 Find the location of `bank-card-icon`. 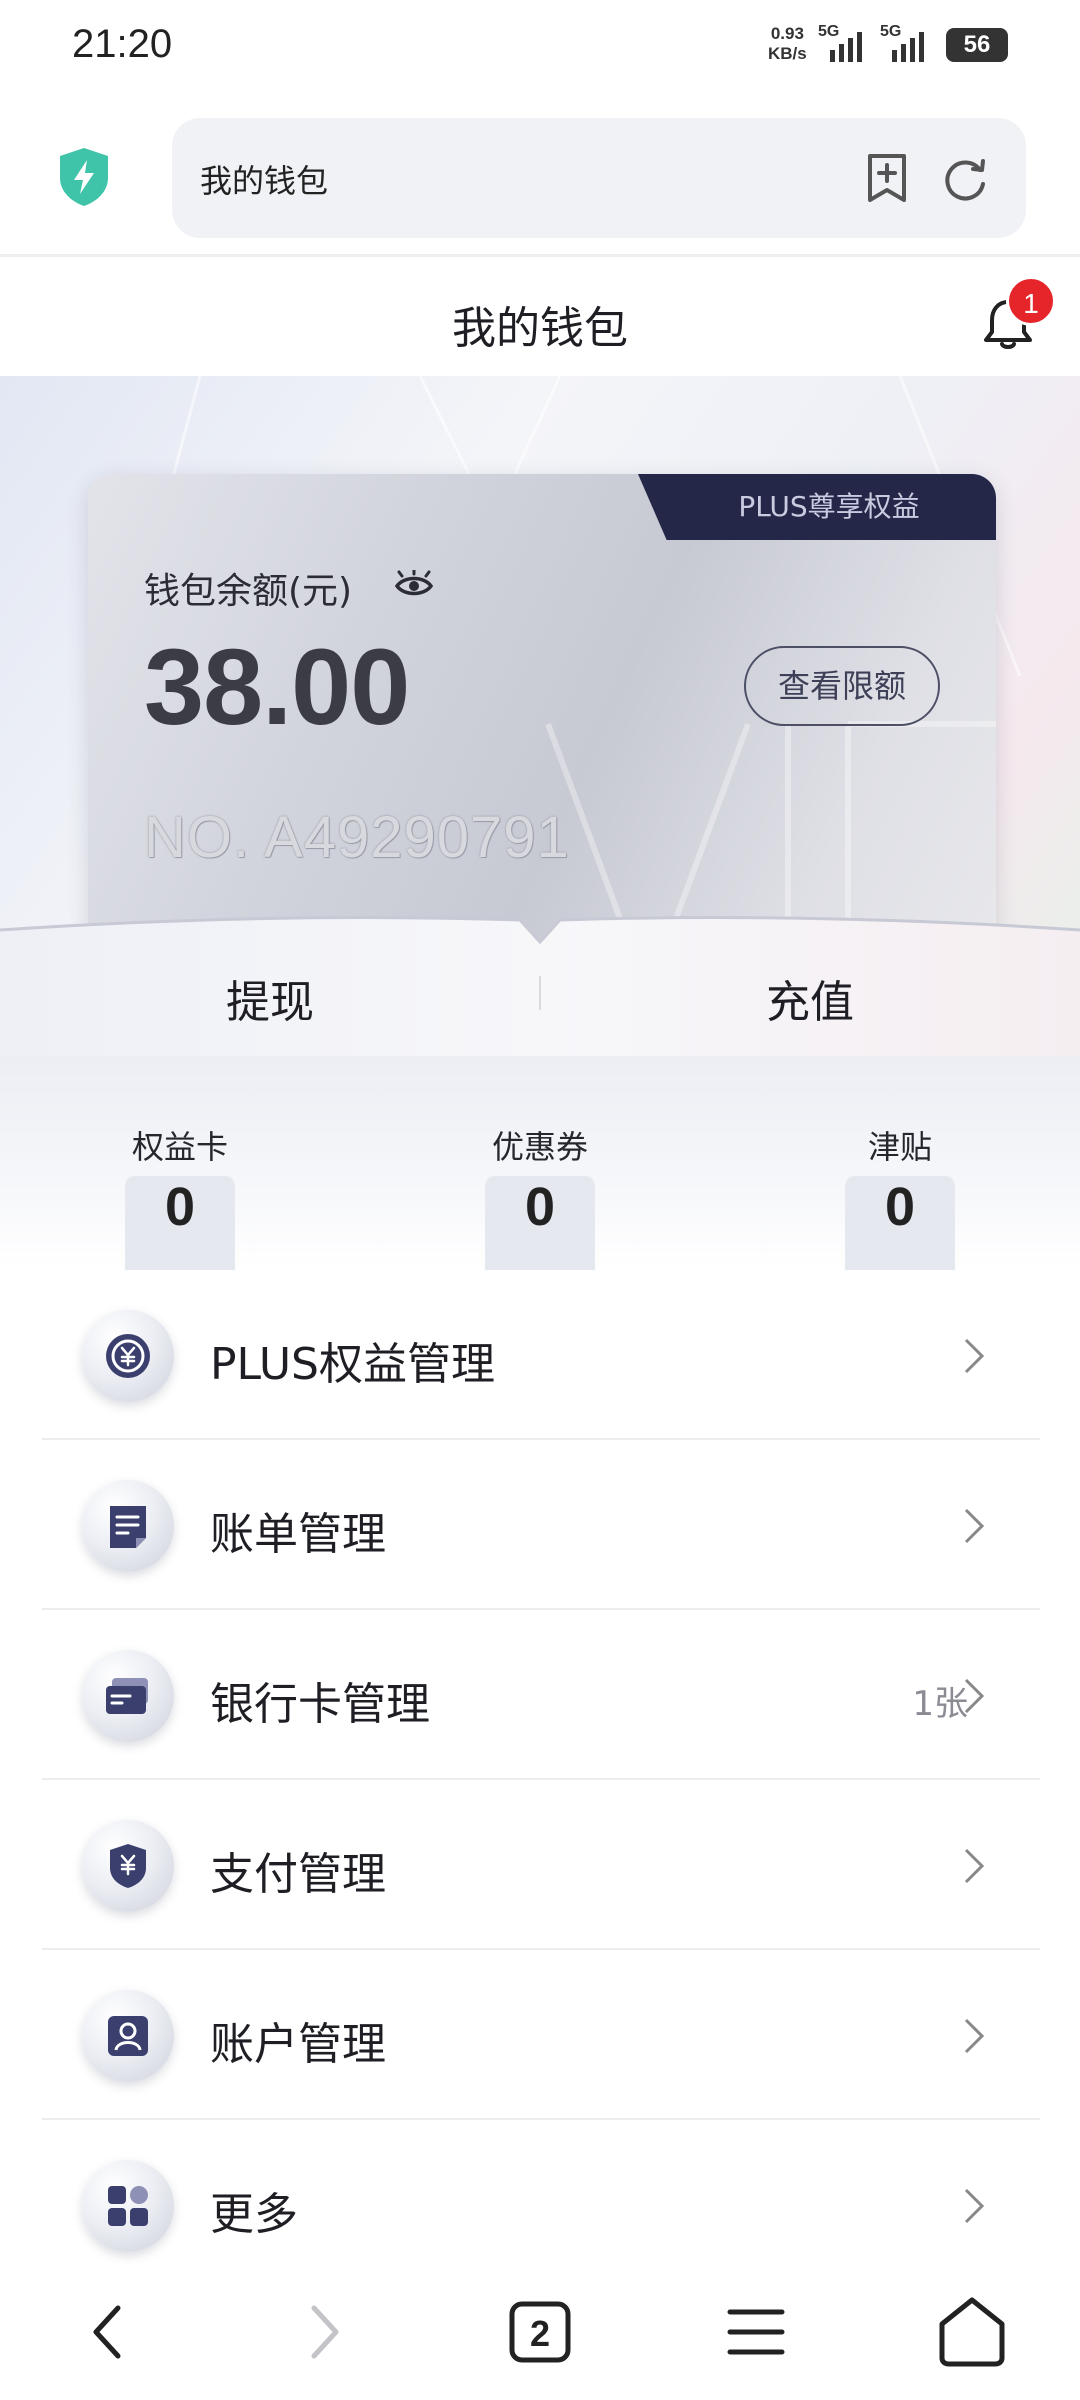

bank-card-icon is located at coordinates (128, 1696).